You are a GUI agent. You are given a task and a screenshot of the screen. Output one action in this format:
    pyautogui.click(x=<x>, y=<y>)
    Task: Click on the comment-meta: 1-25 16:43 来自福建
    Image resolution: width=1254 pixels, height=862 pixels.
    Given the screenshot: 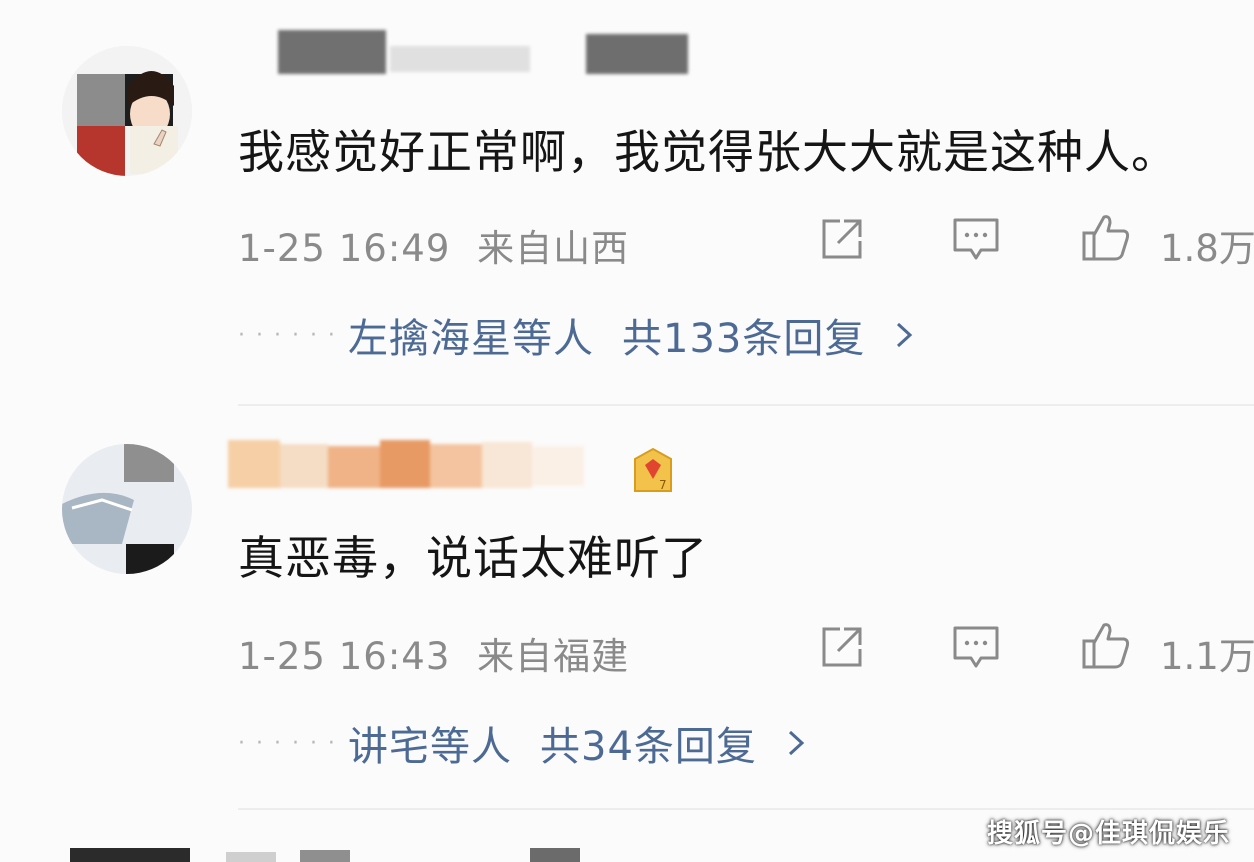 What is the action you would take?
    pyautogui.click(x=433, y=653)
    